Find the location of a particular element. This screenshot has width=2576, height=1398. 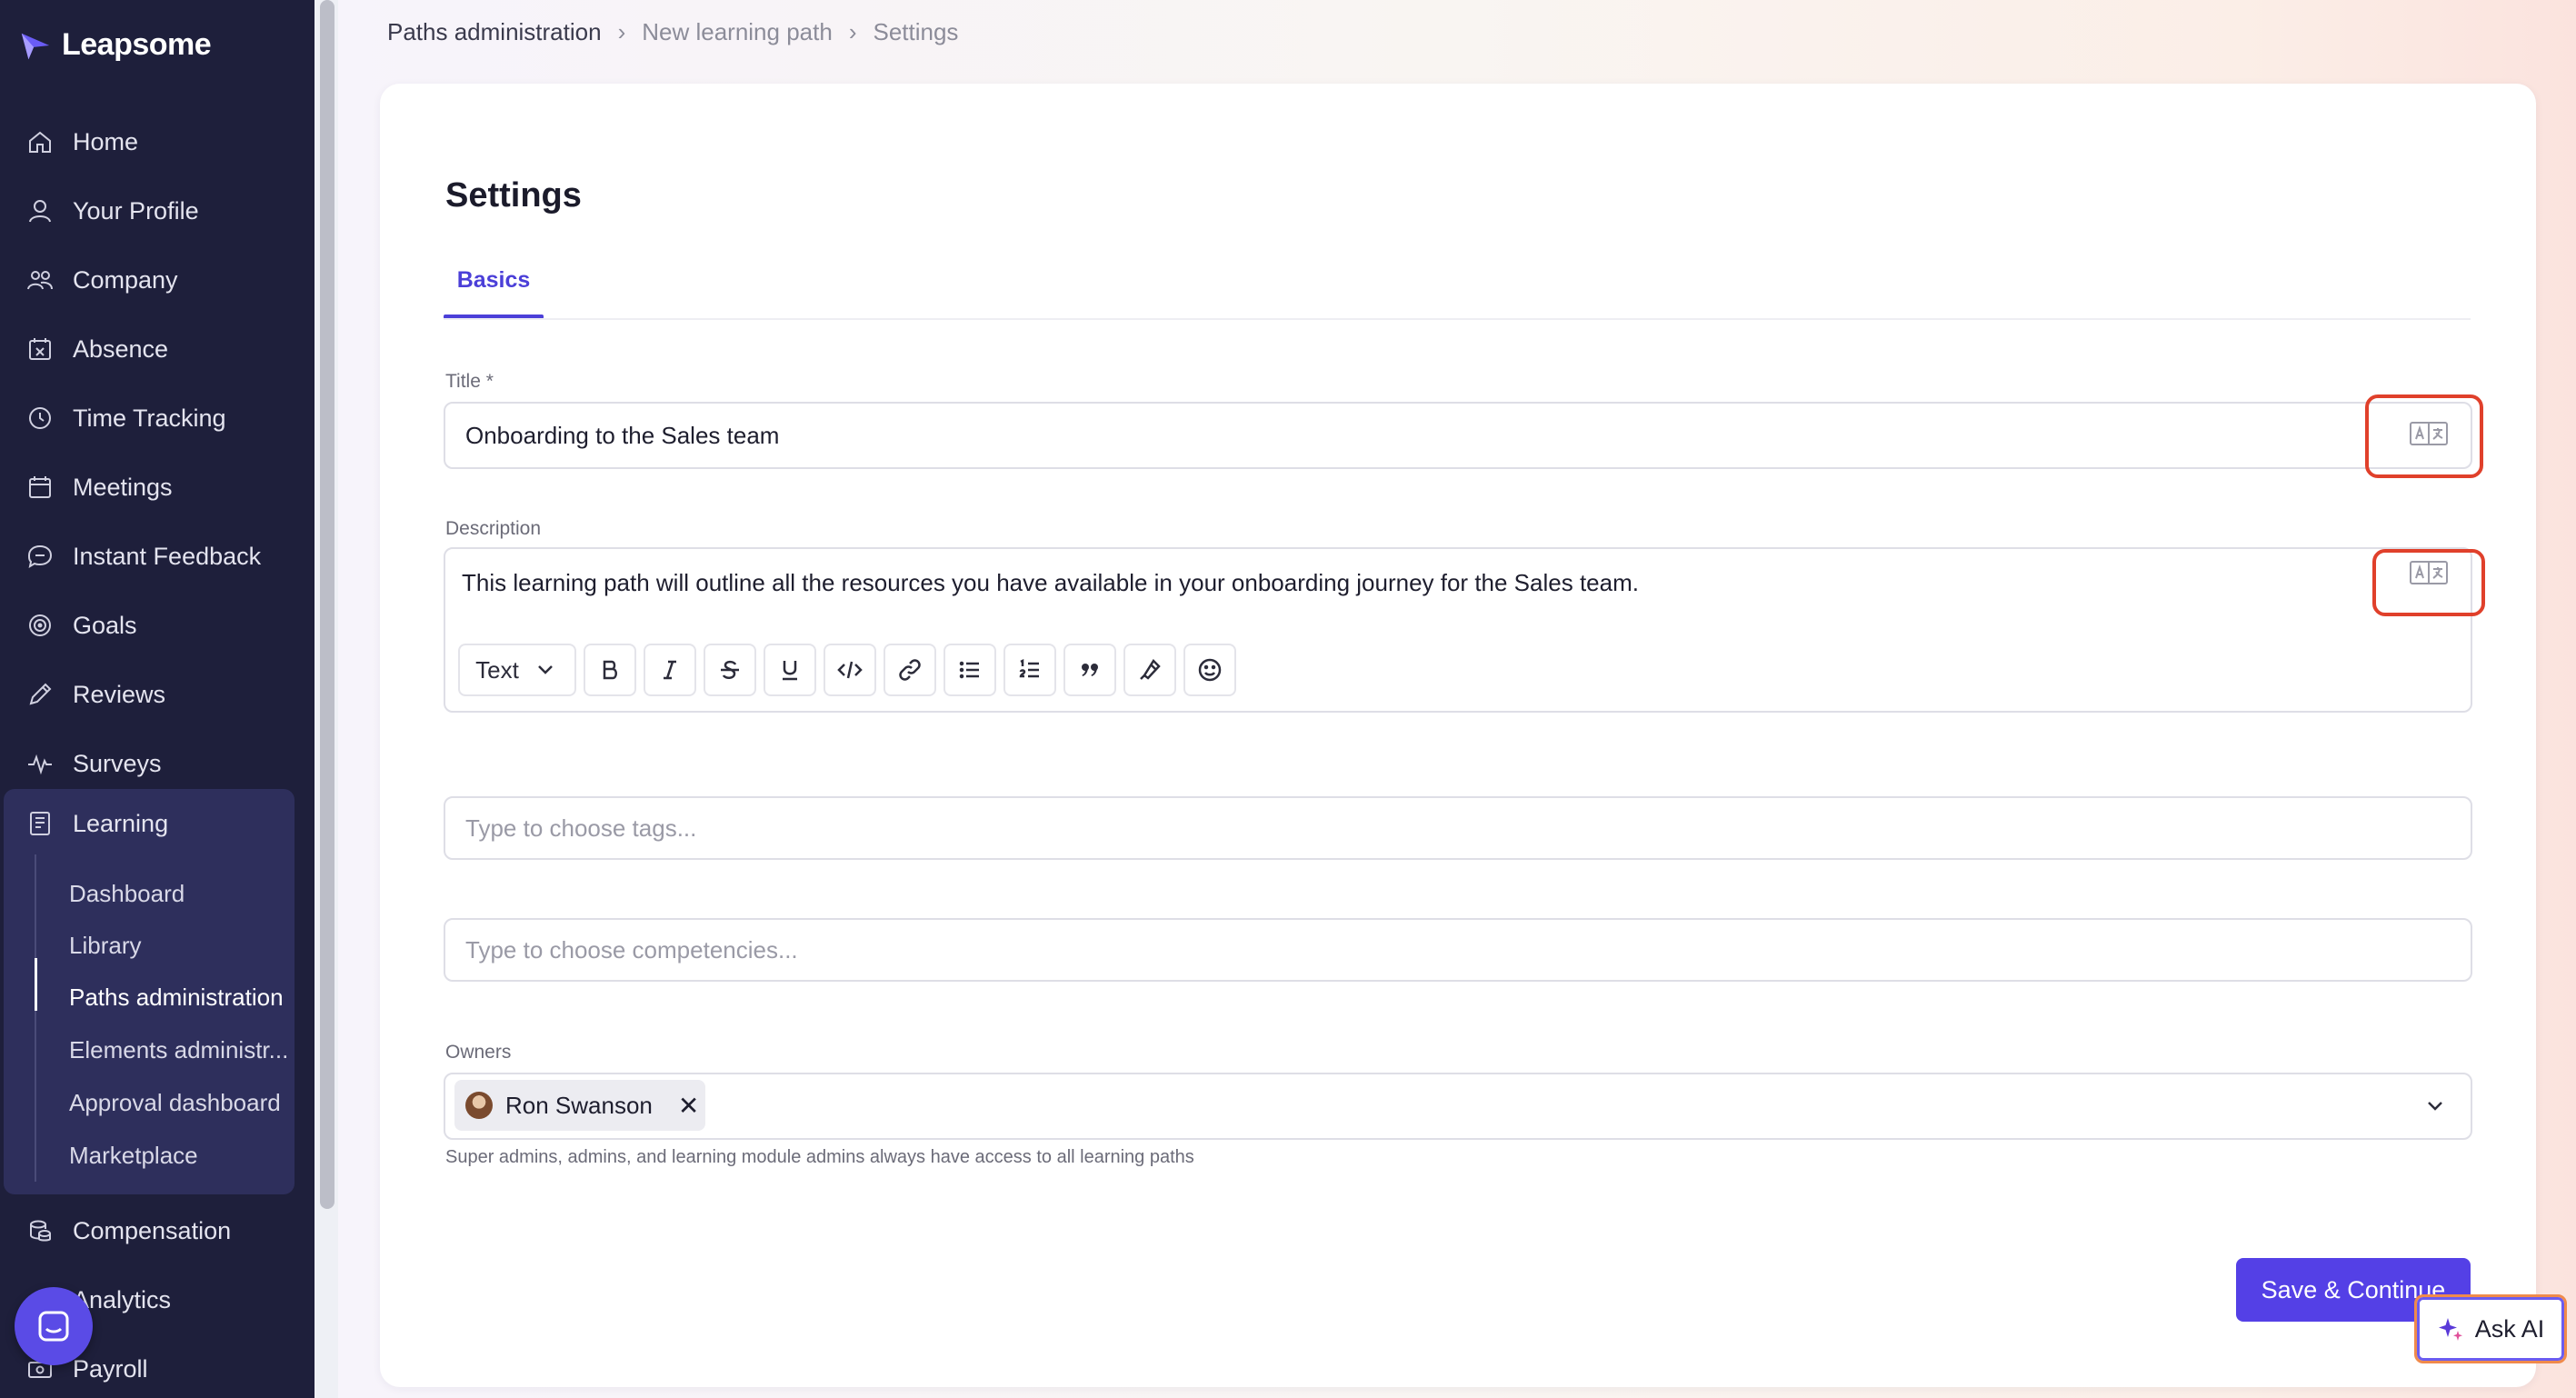

home-icon is located at coordinates (40, 142).